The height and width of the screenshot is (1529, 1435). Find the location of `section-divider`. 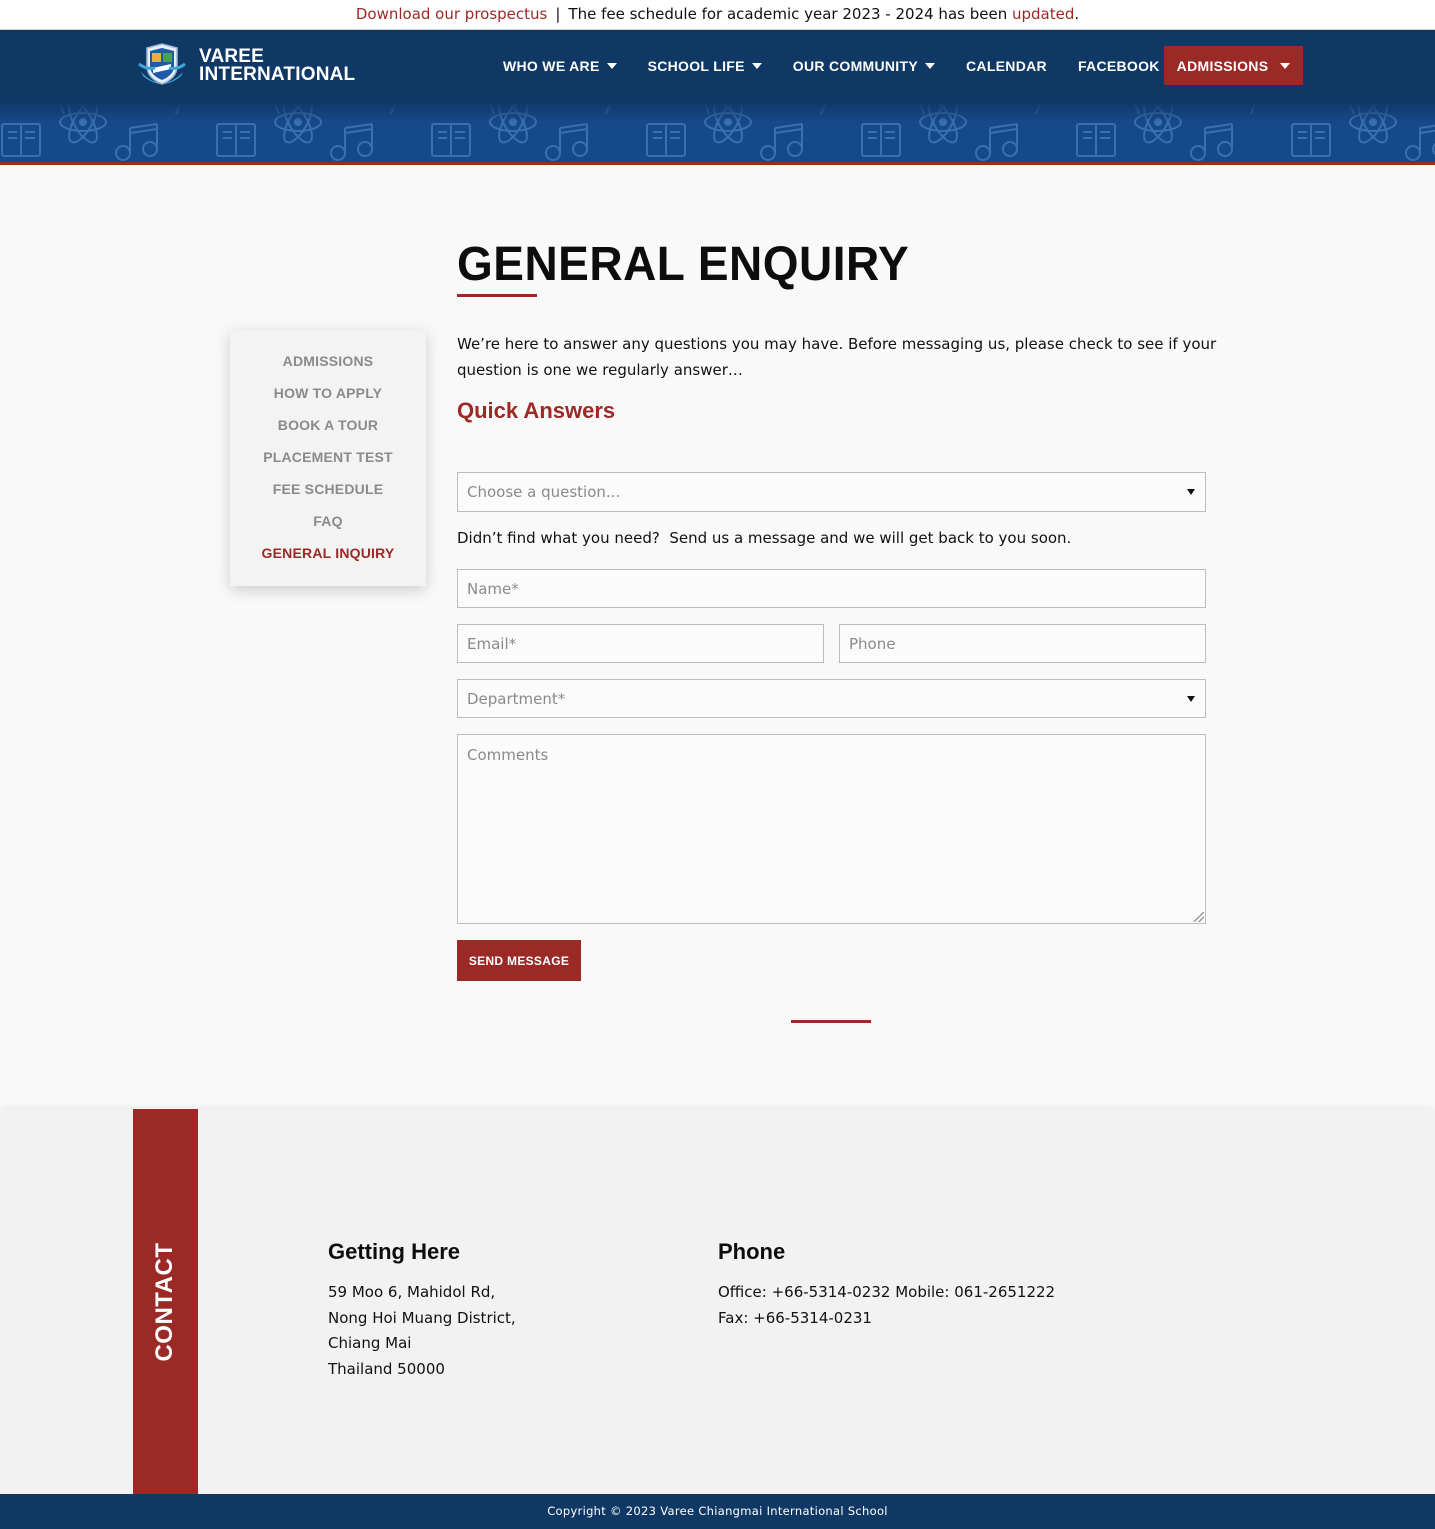

section-divider is located at coordinates (831, 1021).